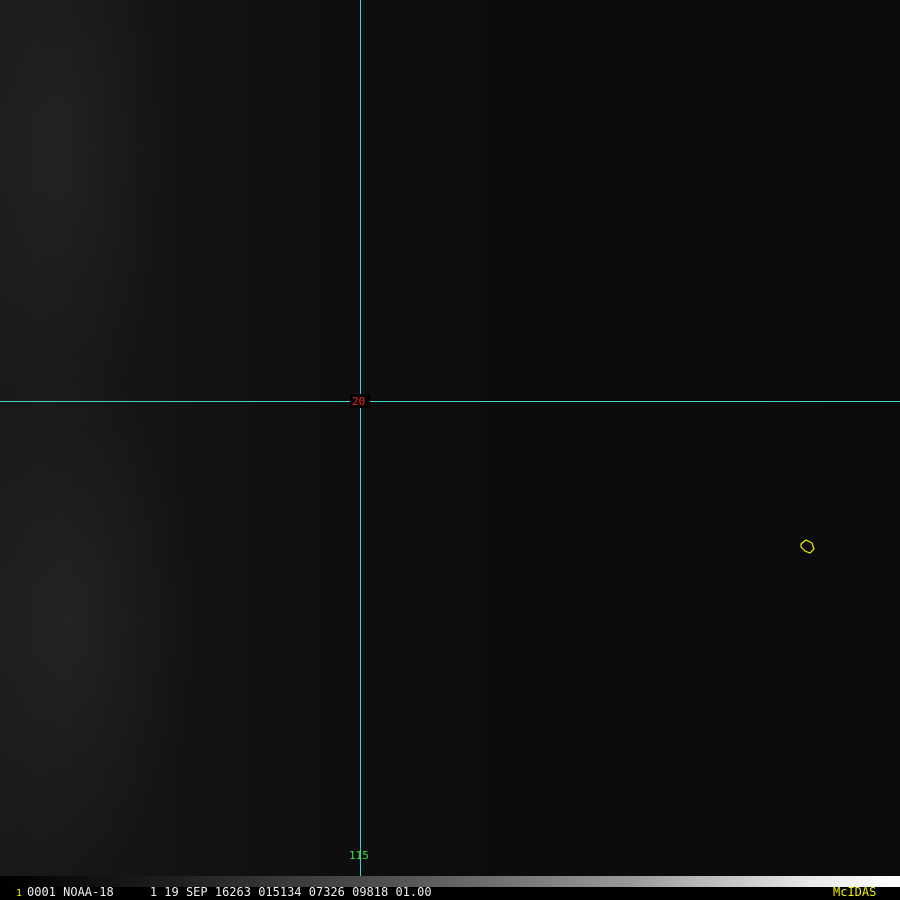  What do you see at coordinates (855, 892) in the screenshot?
I see `software-label: McIDAS` at bounding box center [855, 892].